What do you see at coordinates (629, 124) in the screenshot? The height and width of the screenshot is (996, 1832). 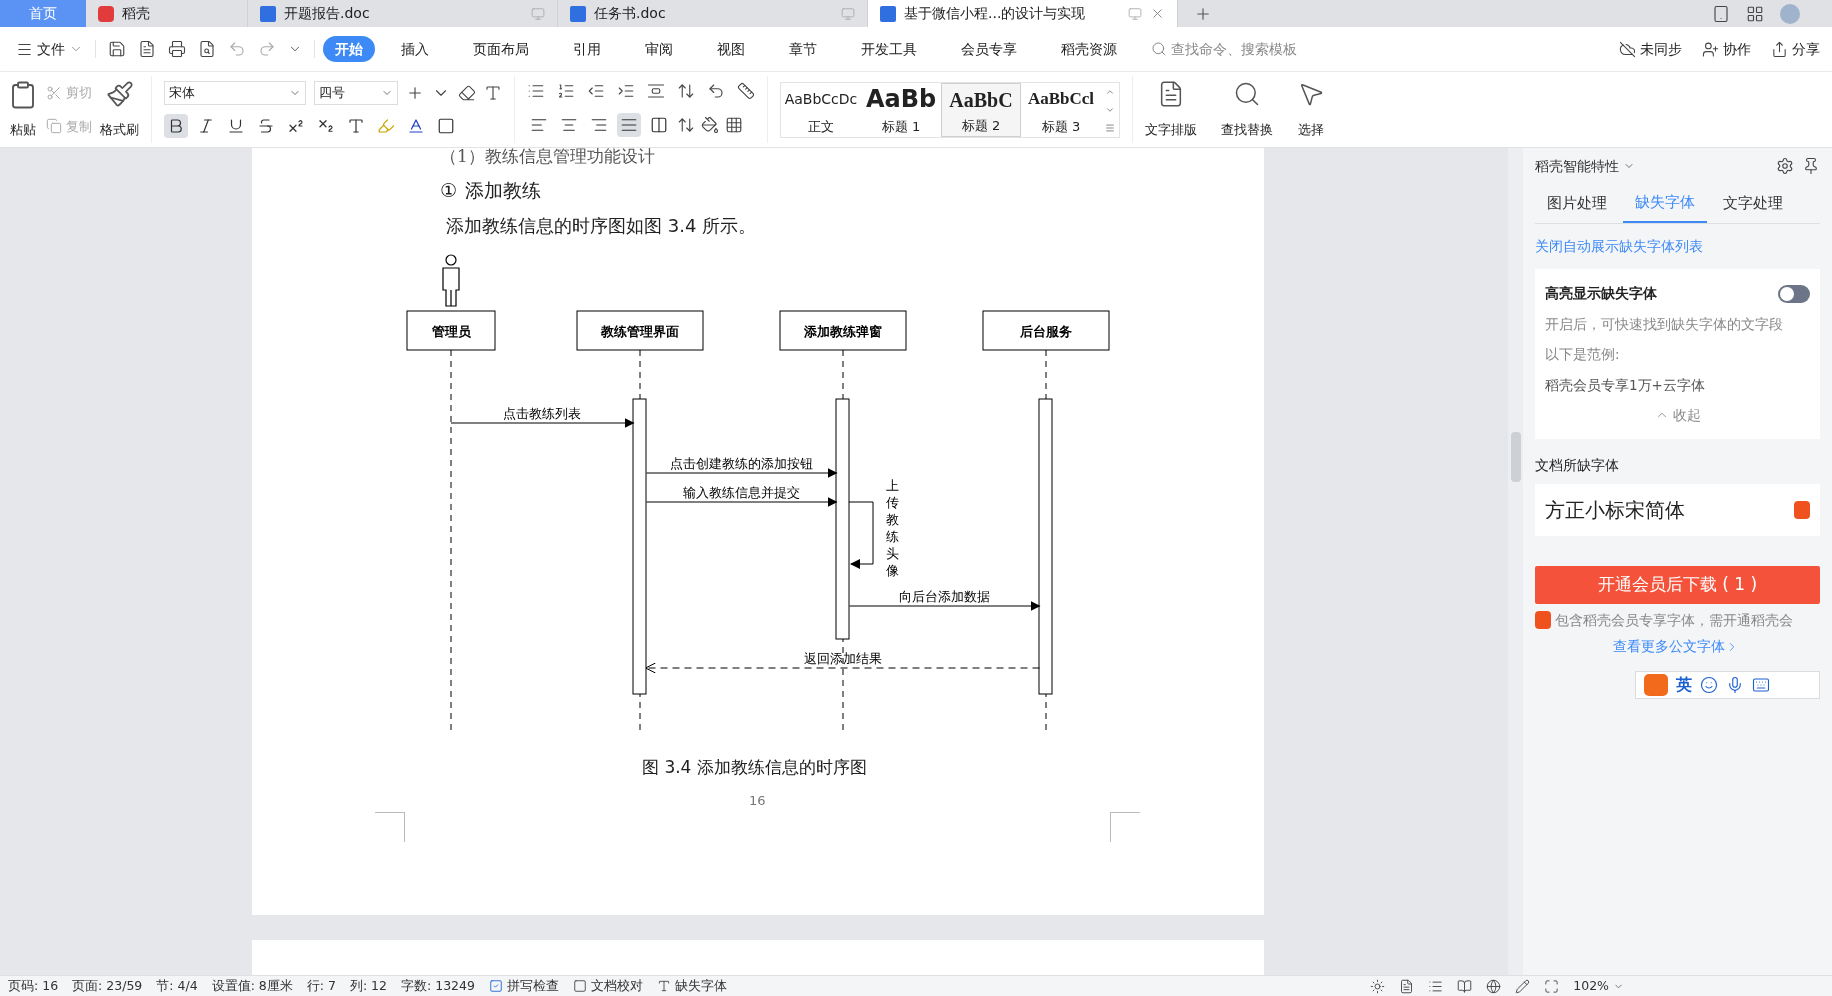 I see `align-button` at bounding box center [629, 124].